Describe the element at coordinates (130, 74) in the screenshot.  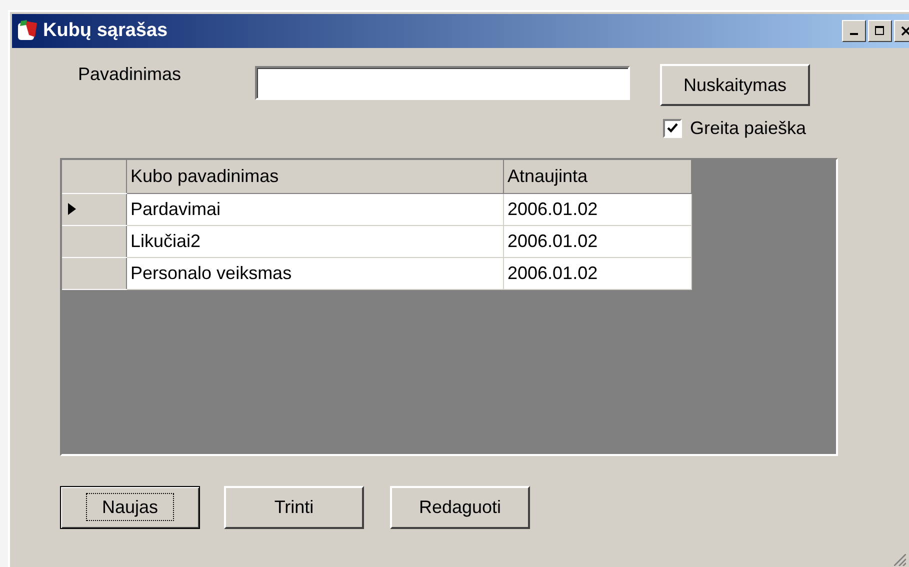
I see `name-label: Pavadinimas` at that location.